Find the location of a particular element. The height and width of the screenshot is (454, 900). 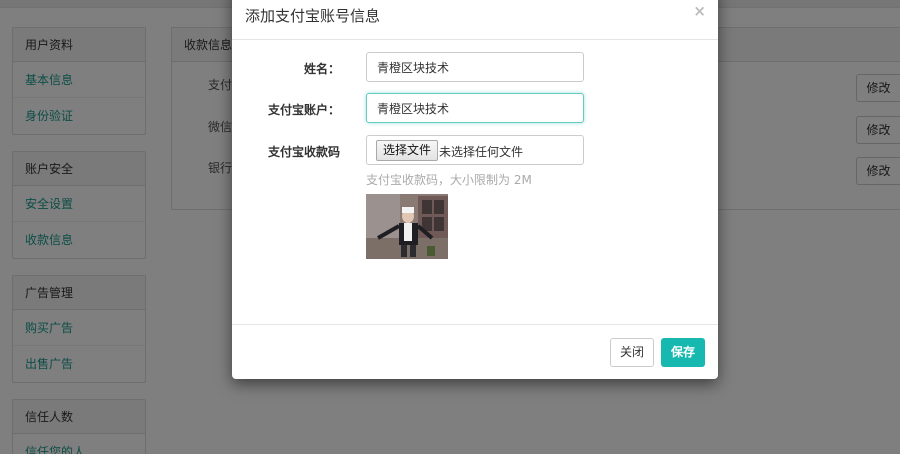

close-button: 关闭 is located at coordinates (632, 352).